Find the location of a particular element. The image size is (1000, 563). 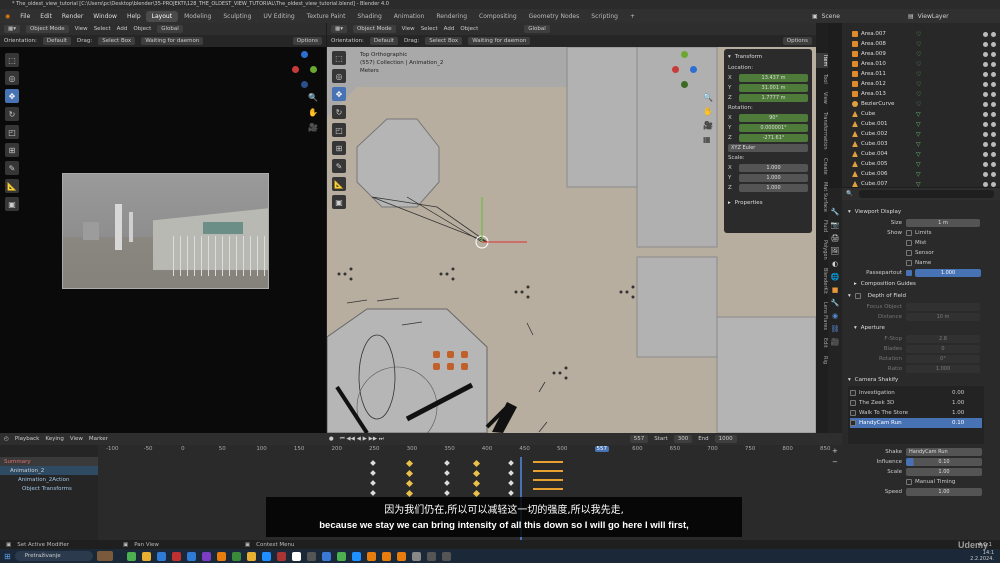

size-field: 1 m is located at coordinates (943, 223).